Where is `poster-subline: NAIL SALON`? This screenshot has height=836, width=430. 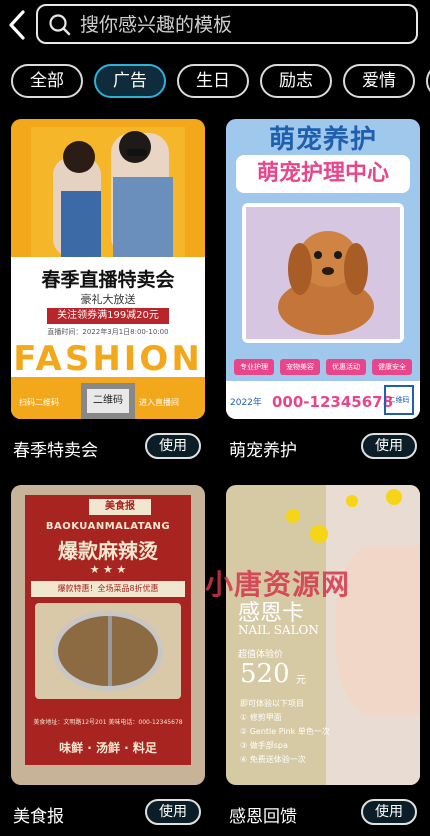
poster-subline: NAIL SALON is located at coordinates (278, 630).